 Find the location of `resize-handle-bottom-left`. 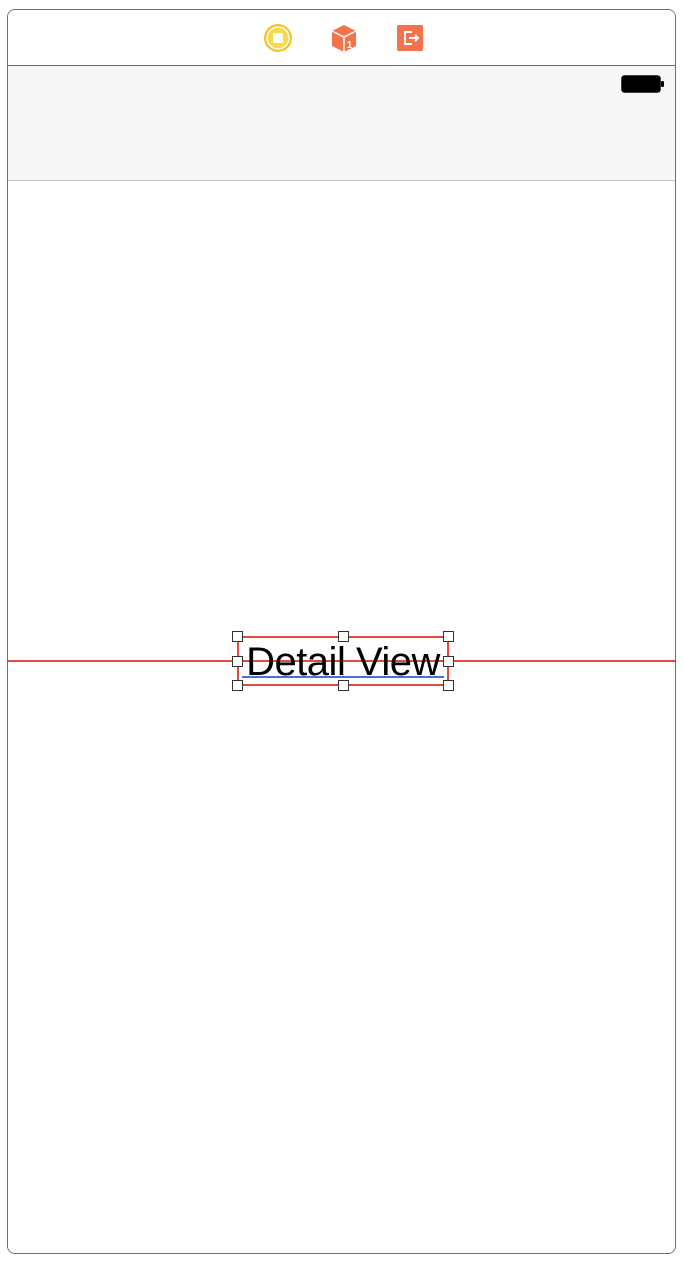

resize-handle-bottom-left is located at coordinates (237, 685).